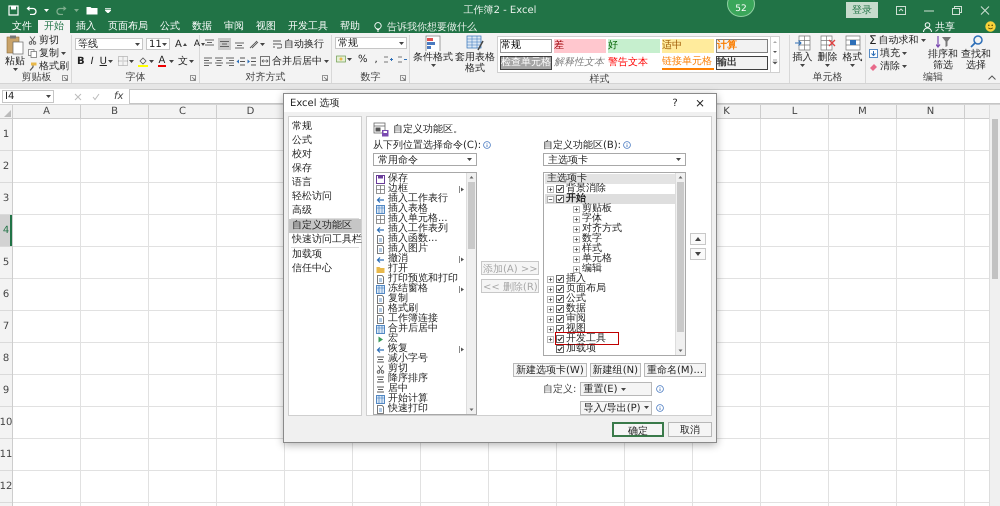  Describe the element at coordinates (6, 327) in the screenshot. I see `row-header: 7` at that location.